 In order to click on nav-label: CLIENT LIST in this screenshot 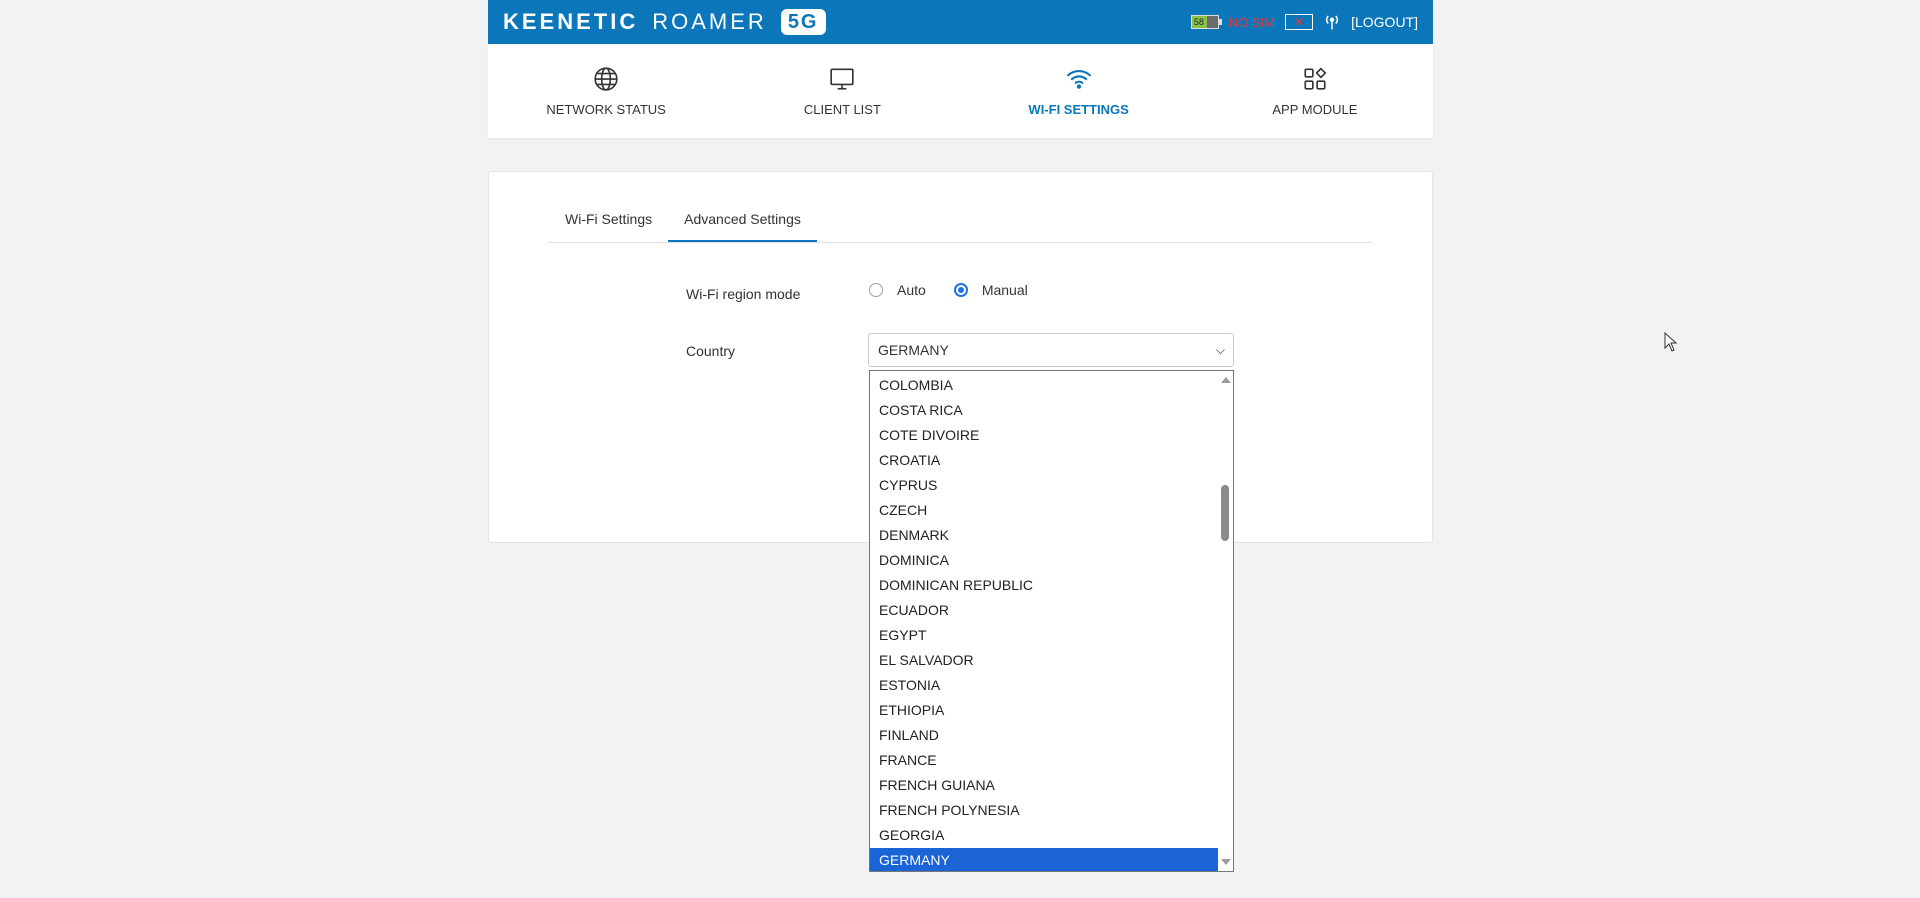, I will do `click(842, 109)`.